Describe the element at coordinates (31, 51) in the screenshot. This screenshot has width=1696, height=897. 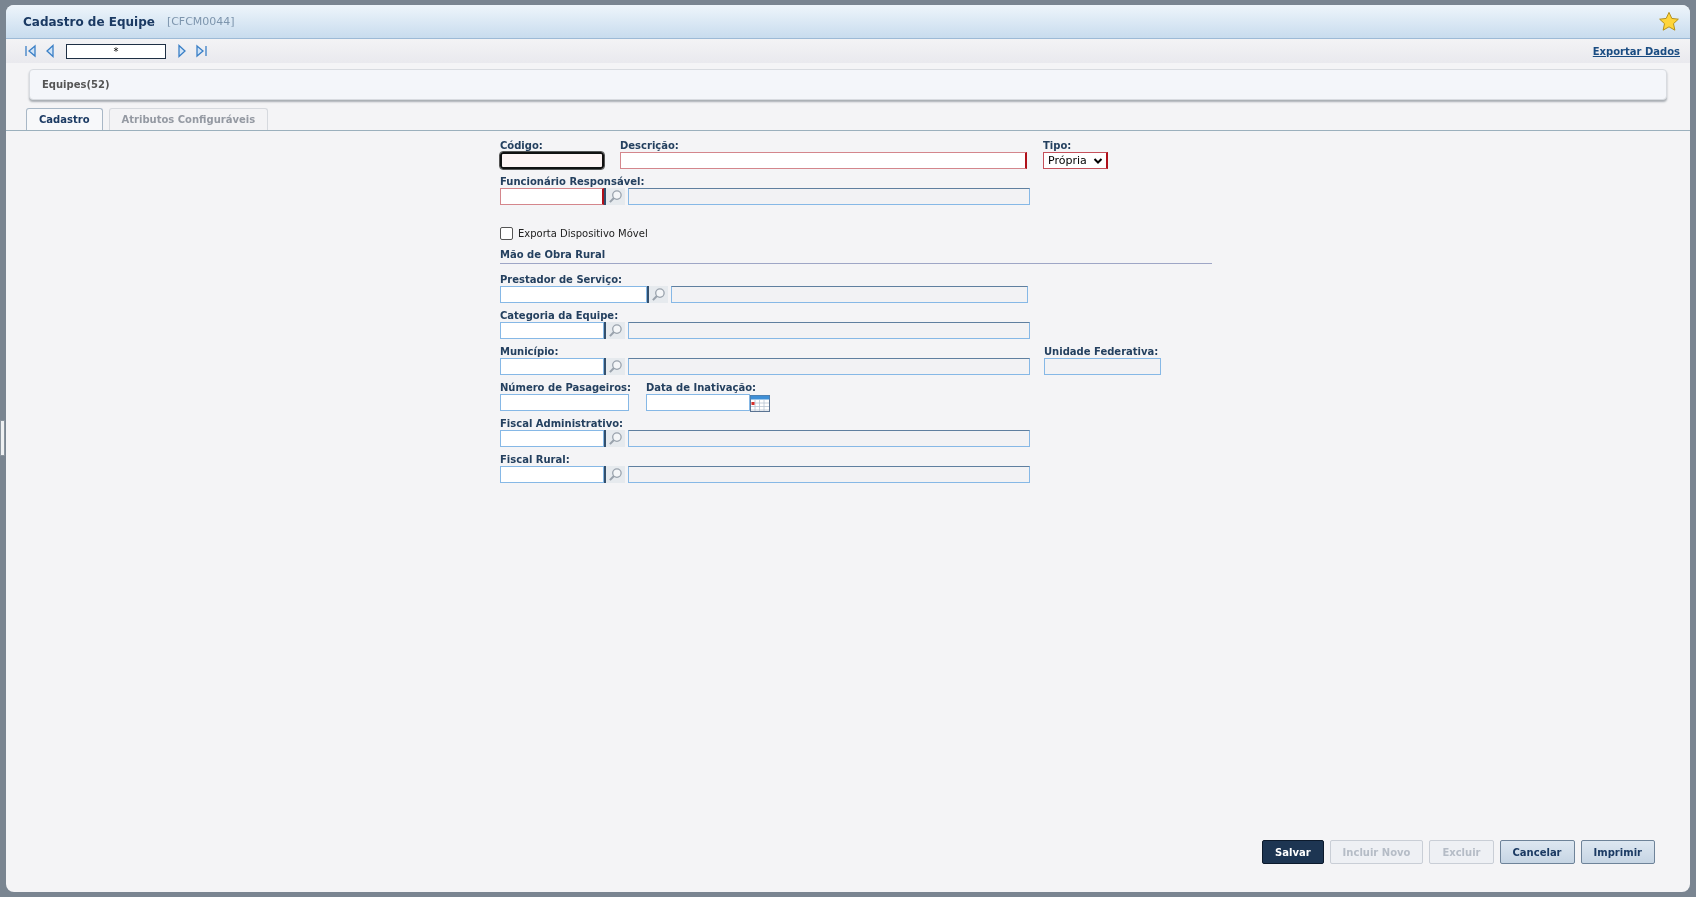
I see `first-page-icon` at that location.